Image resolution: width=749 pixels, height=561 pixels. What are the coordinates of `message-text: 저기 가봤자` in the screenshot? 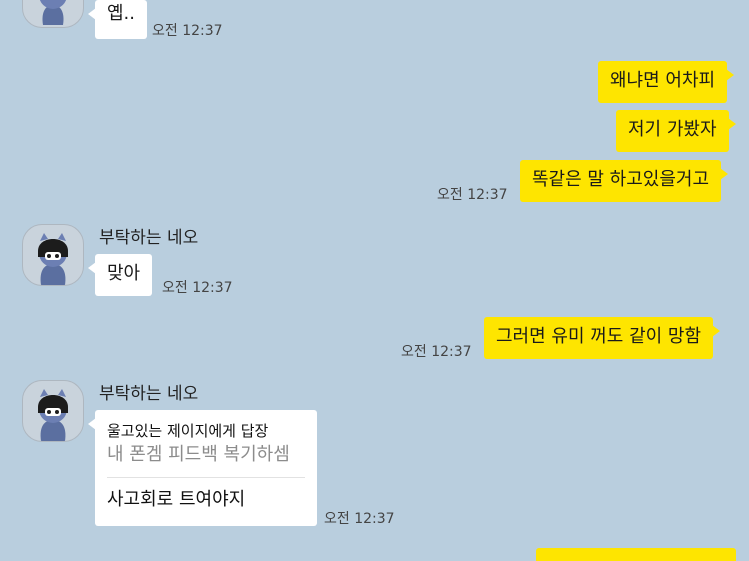 It's located at (672, 129).